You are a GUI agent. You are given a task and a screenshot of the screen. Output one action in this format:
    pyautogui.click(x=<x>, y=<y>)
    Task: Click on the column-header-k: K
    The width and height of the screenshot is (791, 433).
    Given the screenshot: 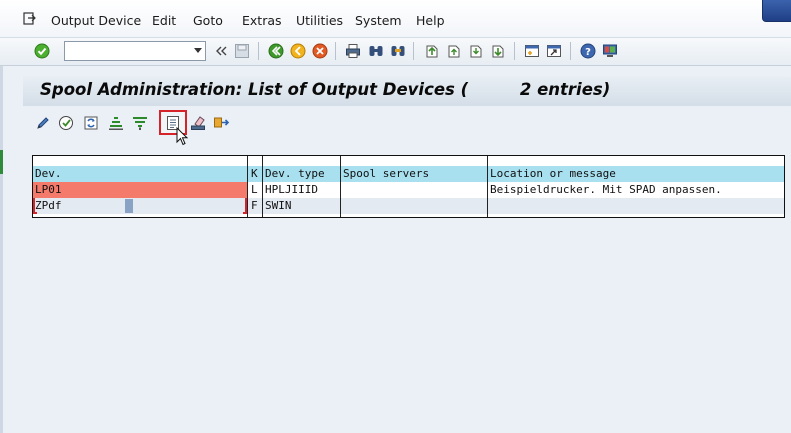 What is the action you would take?
    pyautogui.click(x=255, y=174)
    